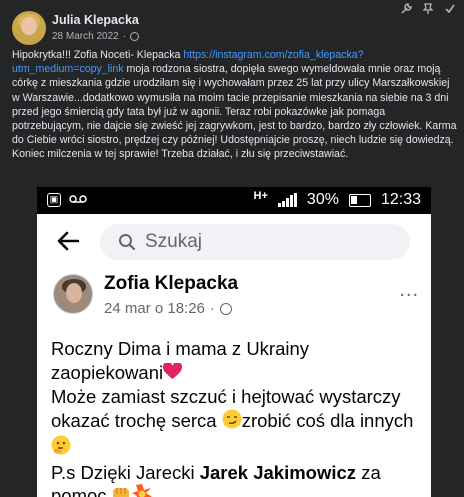  Describe the element at coordinates (359, 200) in the screenshot. I see `battery-icon` at that location.